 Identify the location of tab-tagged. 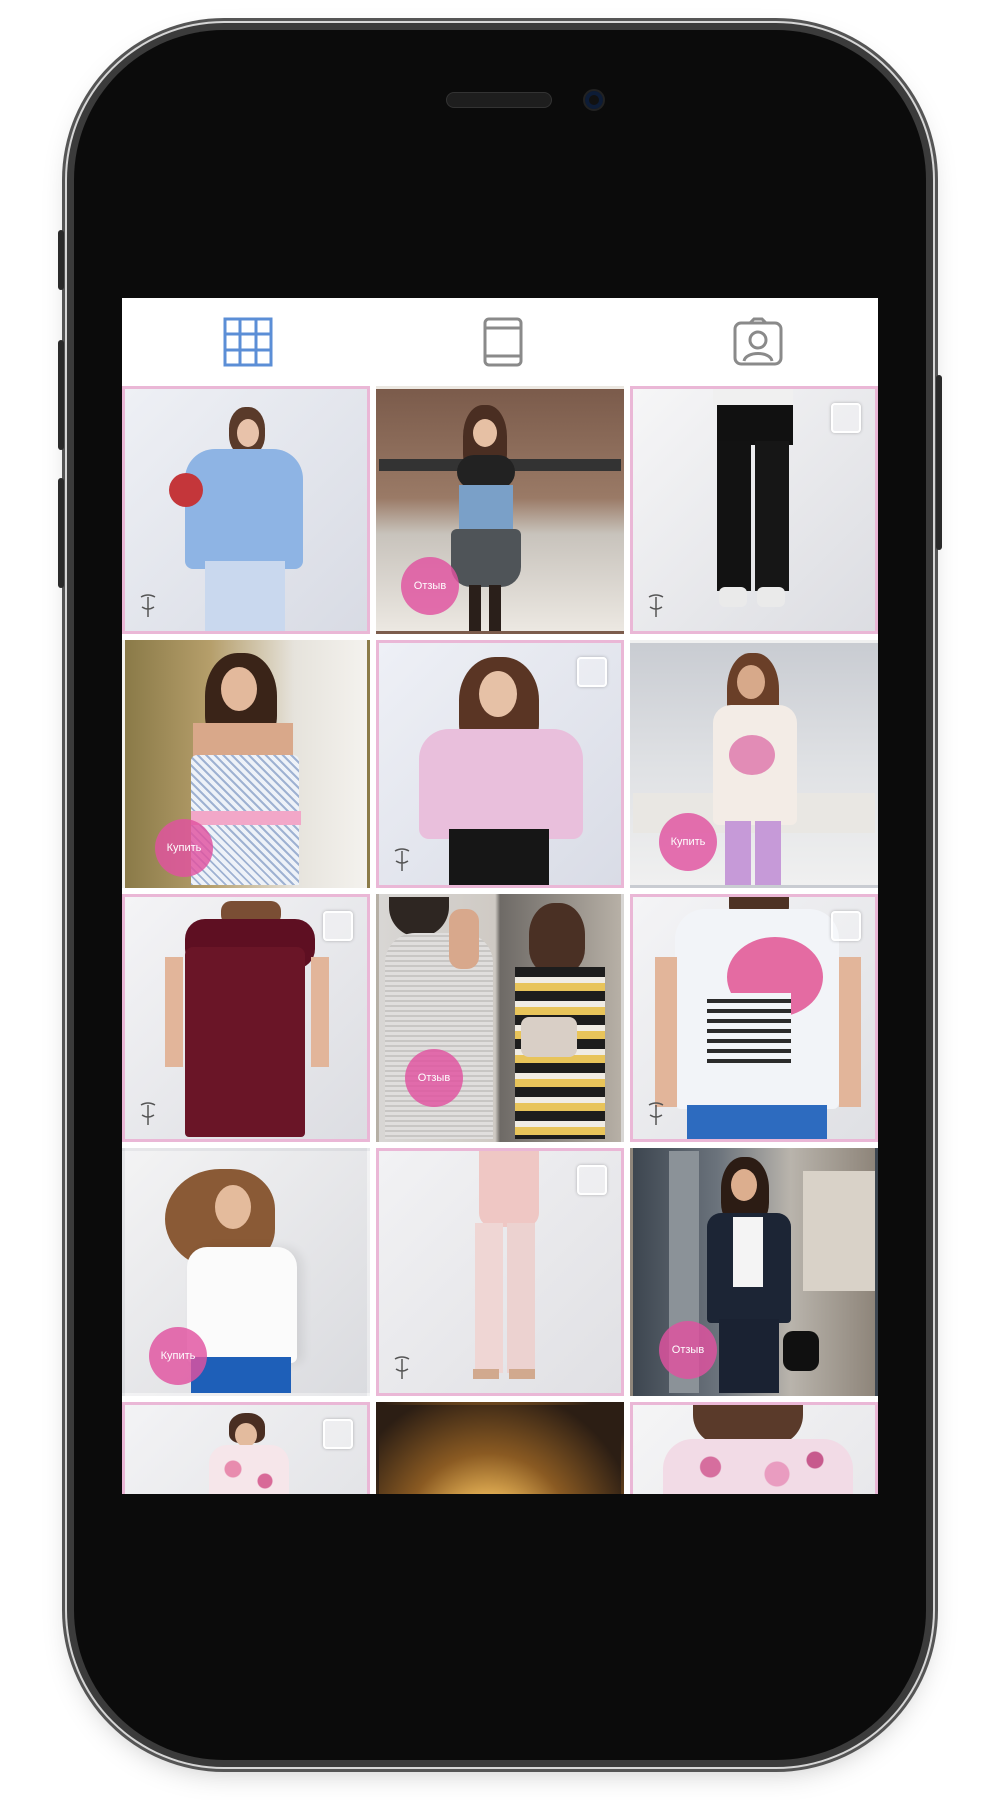
(758, 342).